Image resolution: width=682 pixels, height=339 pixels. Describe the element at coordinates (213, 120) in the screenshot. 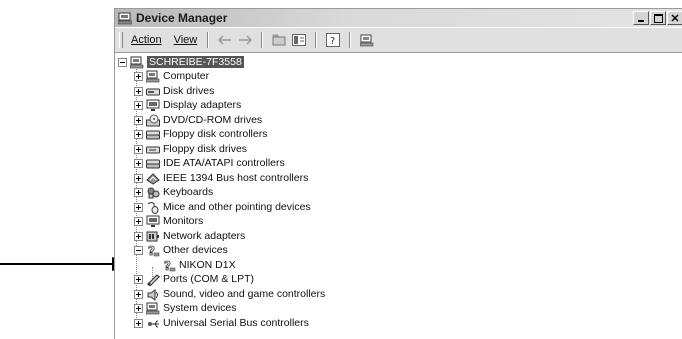

I see `tree-item-label: DVD/CD-ROM drives` at that location.